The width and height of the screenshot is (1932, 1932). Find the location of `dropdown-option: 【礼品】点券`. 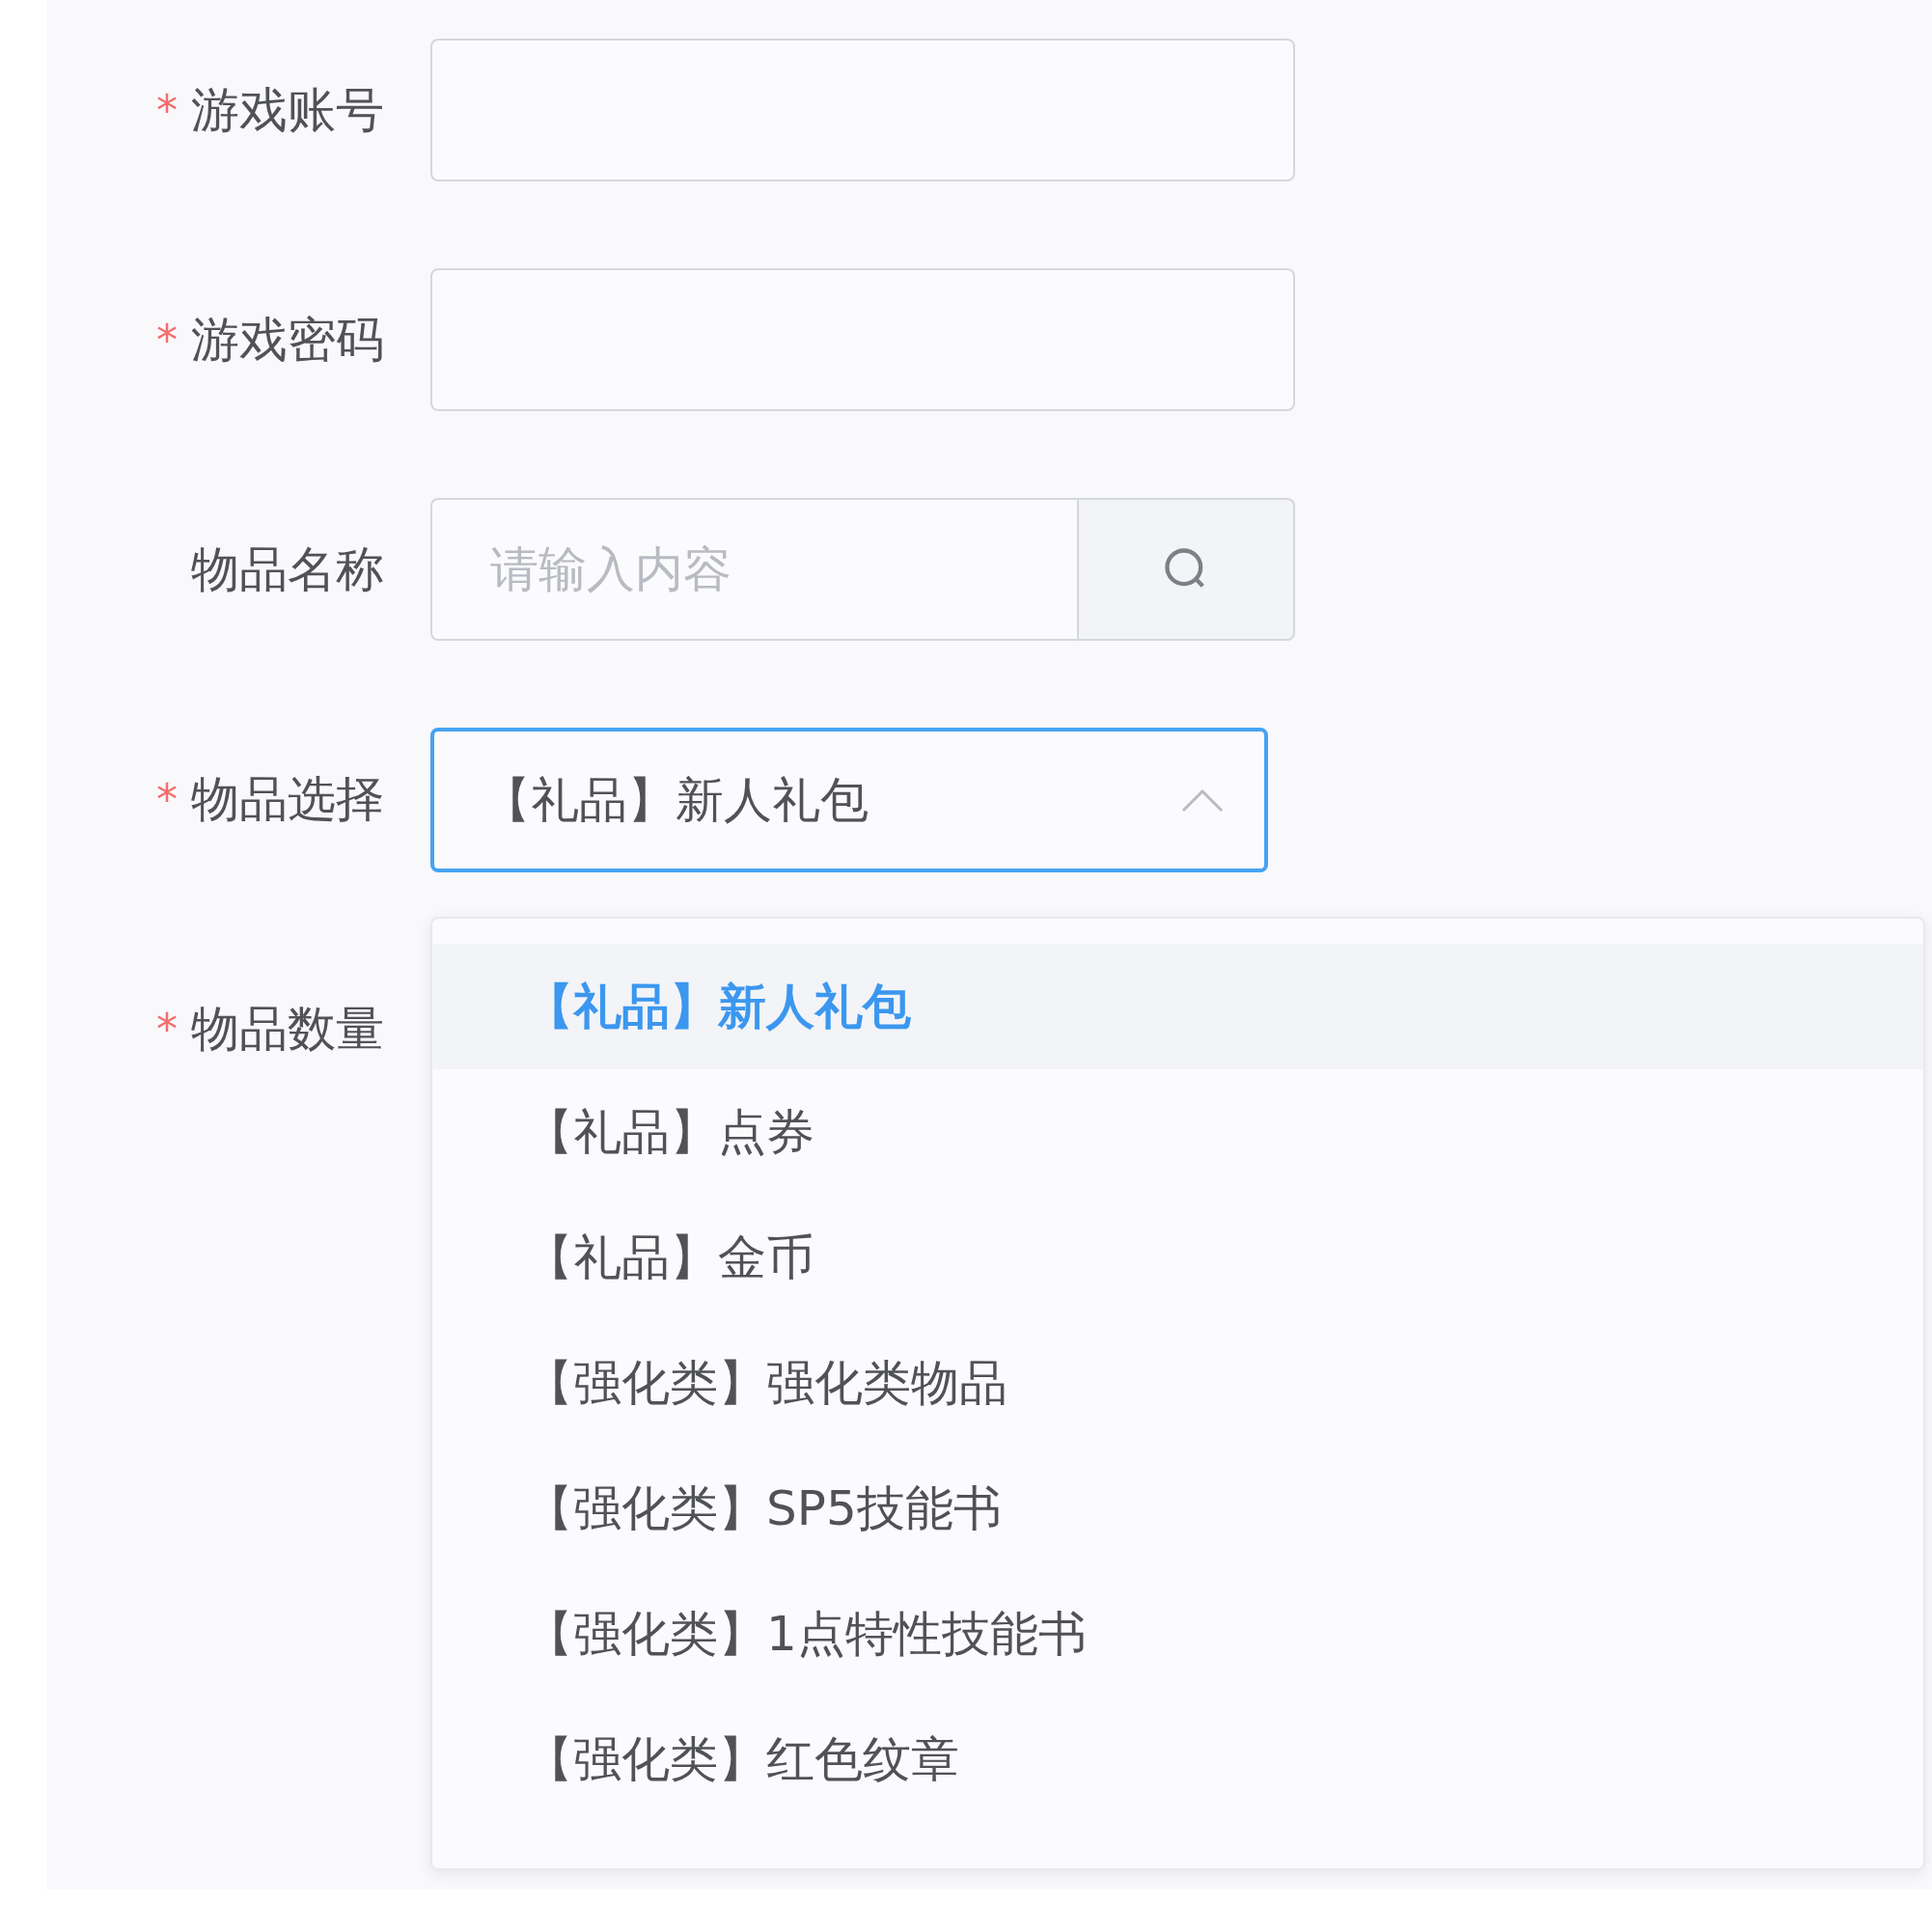

dropdown-option: 【礼品】点券 is located at coordinates (1177, 1132).